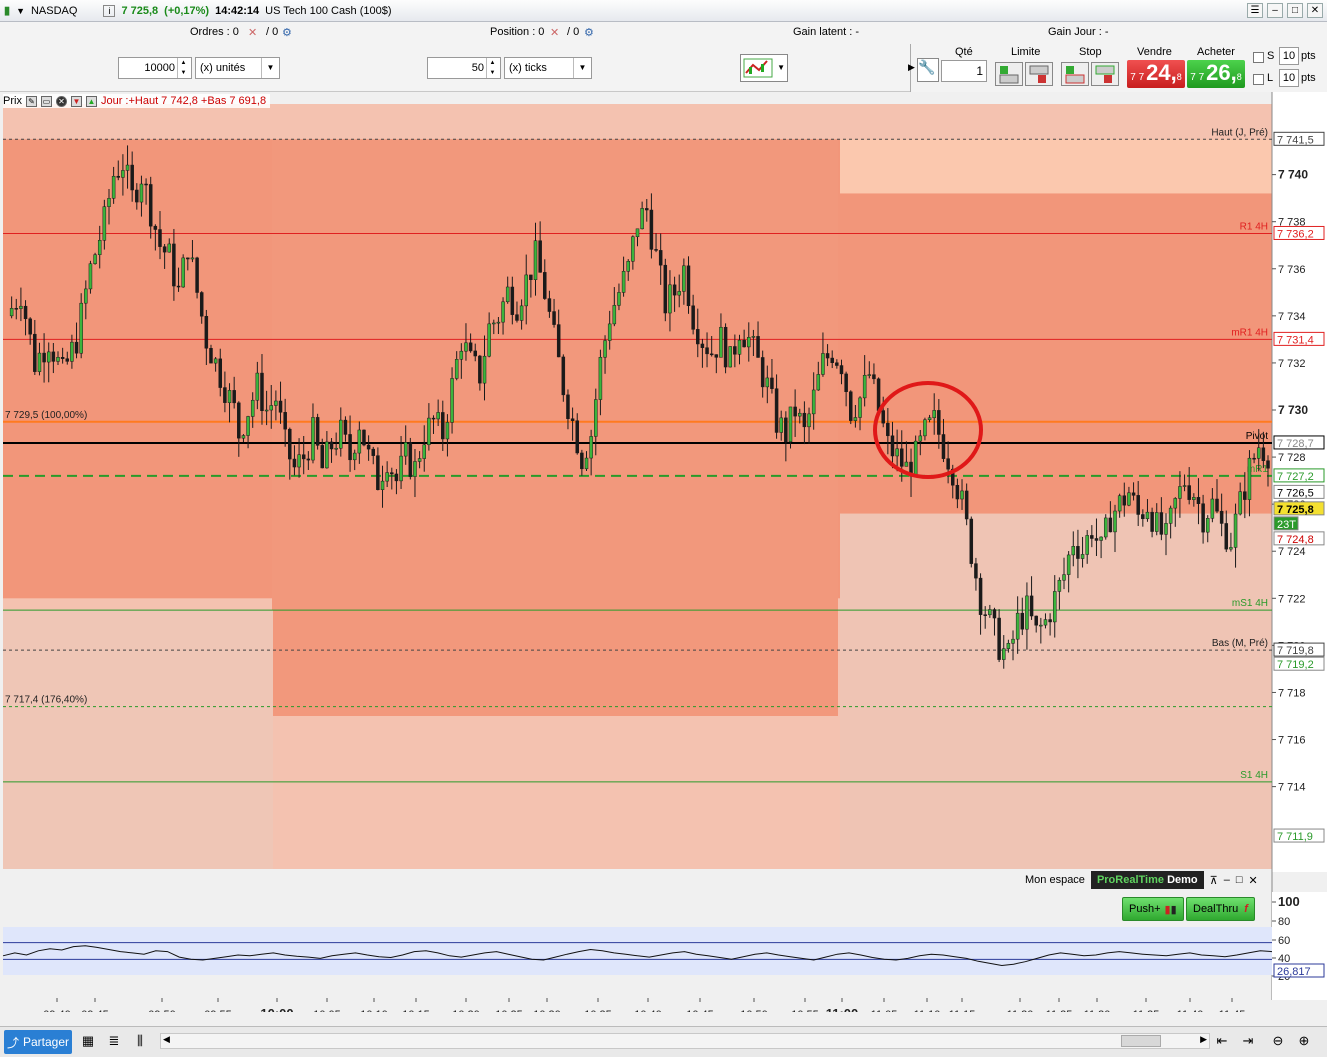 The image size is (1327, 1057). I want to click on time-tick-label: 11:30, so click(1097, 1010).